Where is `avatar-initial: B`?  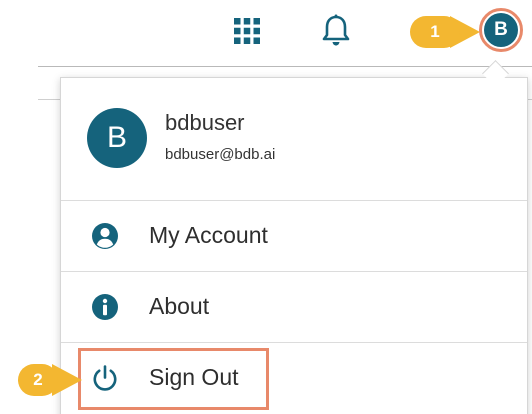
avatar-initial: B is located at coordinates (501, 30).